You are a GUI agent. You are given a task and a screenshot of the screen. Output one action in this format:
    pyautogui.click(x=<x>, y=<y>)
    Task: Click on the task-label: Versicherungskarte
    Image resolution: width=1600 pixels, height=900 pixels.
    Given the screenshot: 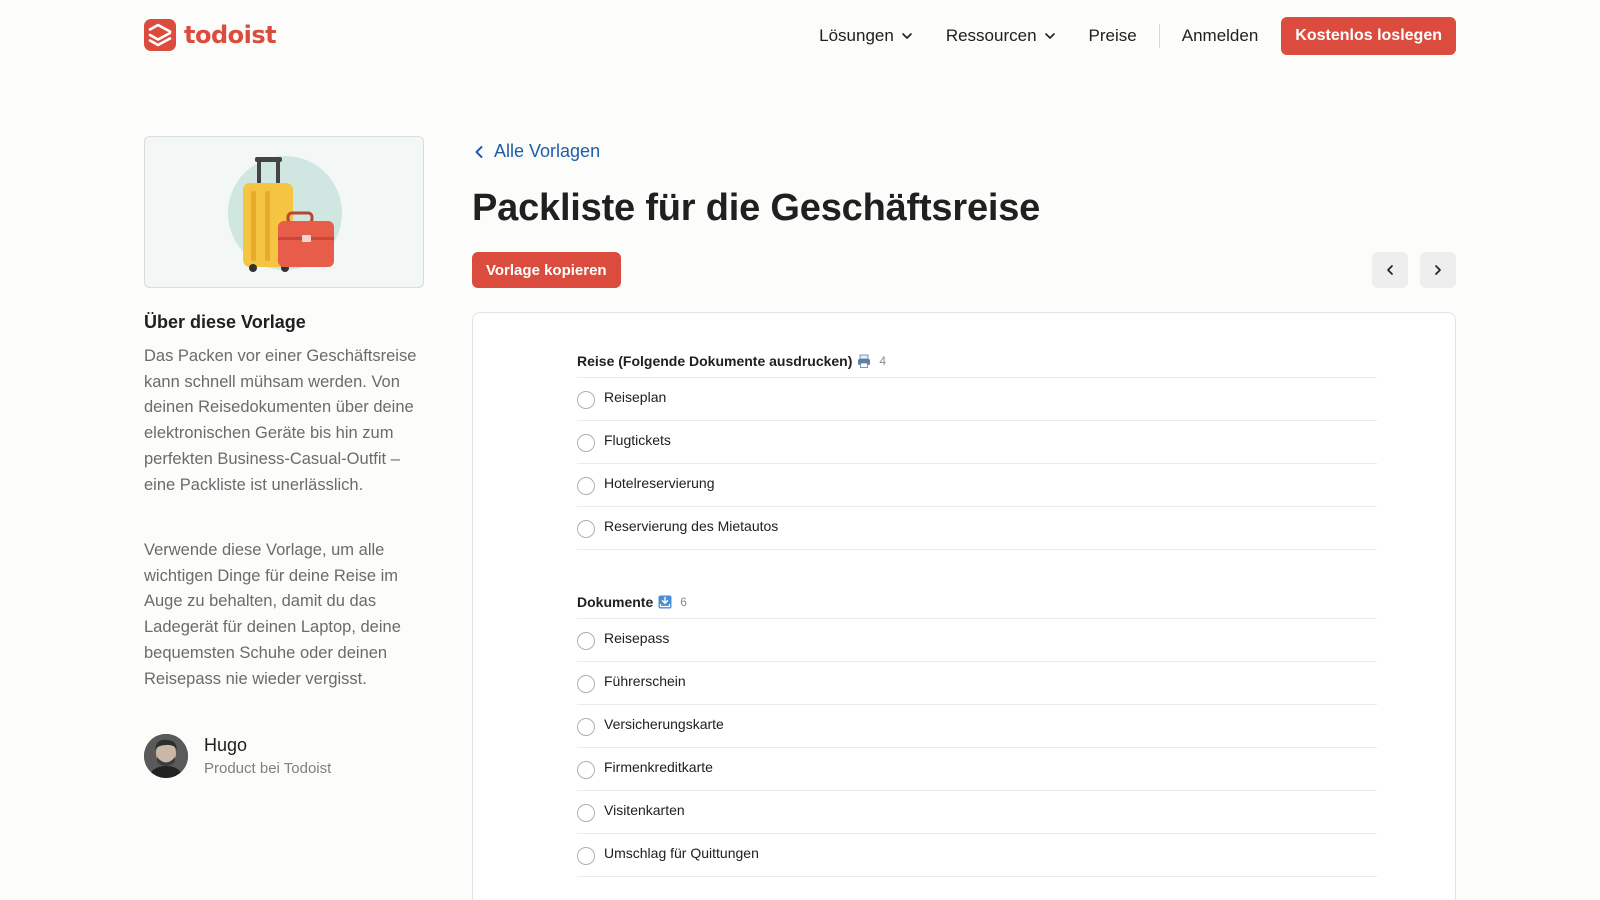 What is the action you would take?
    pyautogui.click(x=664, y=724)
    